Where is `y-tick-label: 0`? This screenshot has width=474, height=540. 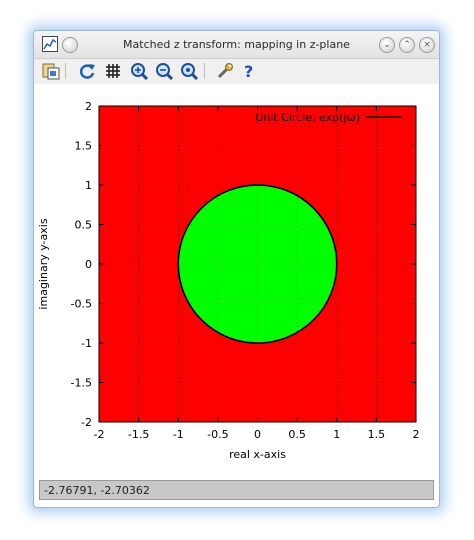 y-tick-label: 0 is located at coordinates (88, 264).